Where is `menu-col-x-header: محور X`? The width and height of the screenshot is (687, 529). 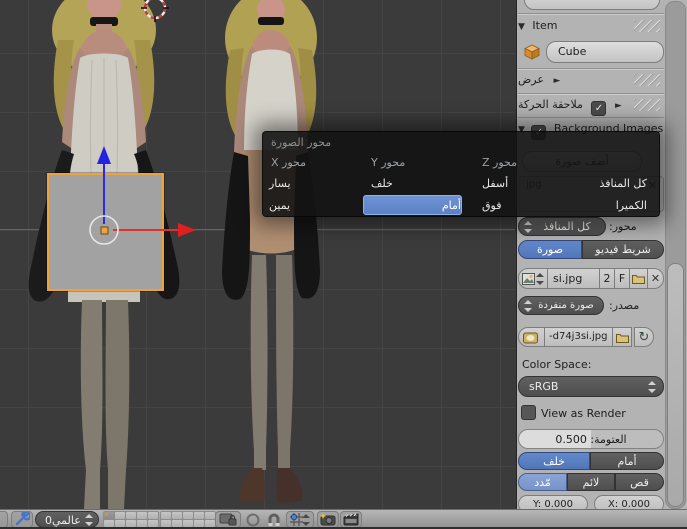
menu-col-x-header: محور X is located at coordinates (289, 162).